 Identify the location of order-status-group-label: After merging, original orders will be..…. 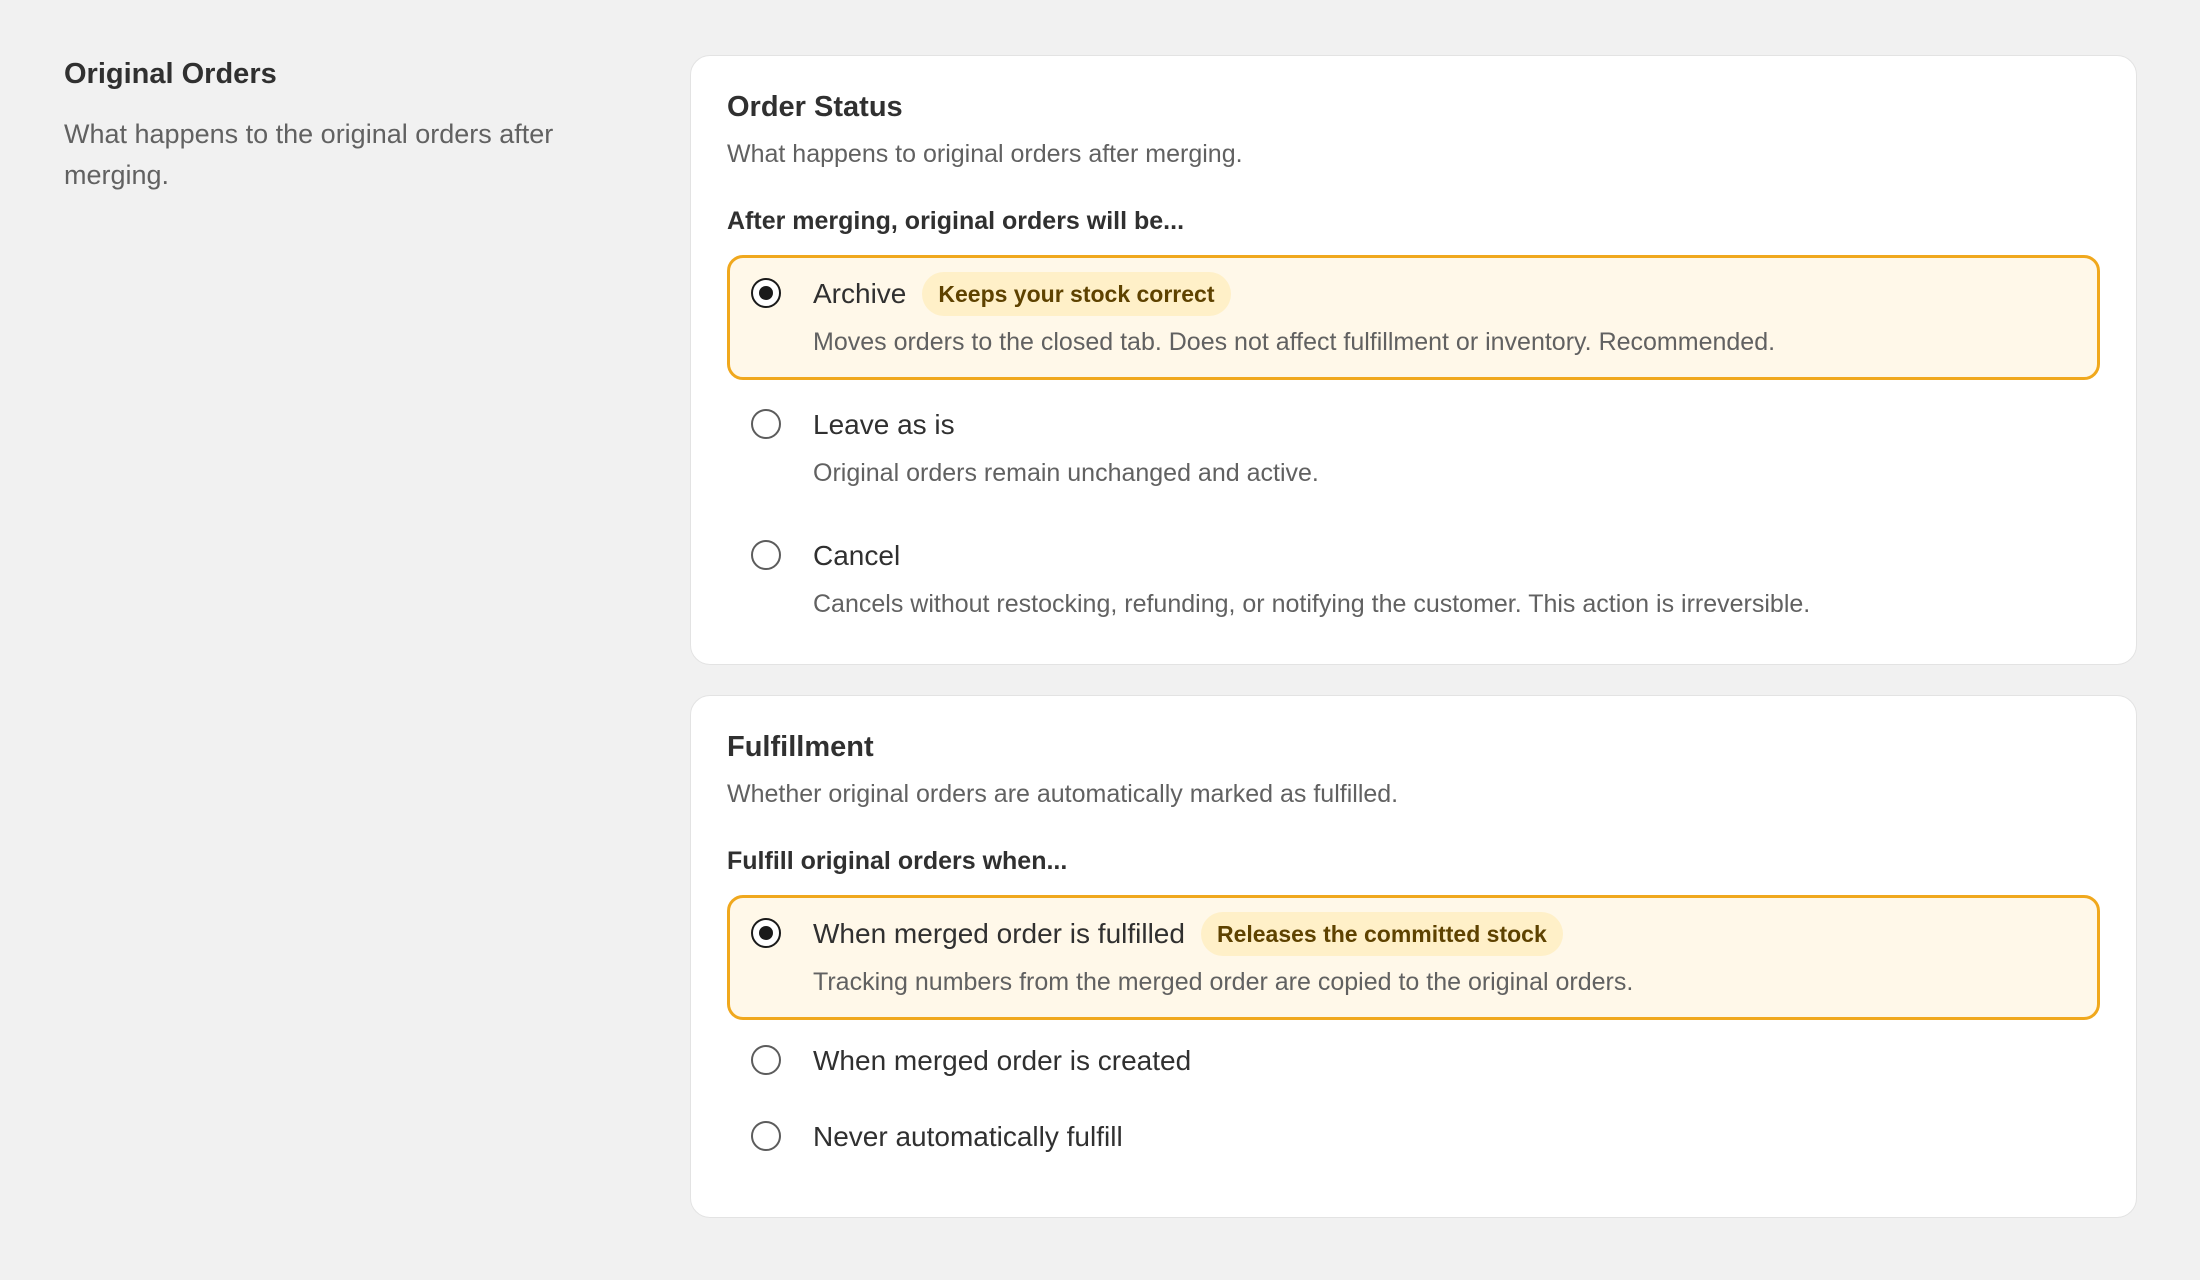
(956, 221).